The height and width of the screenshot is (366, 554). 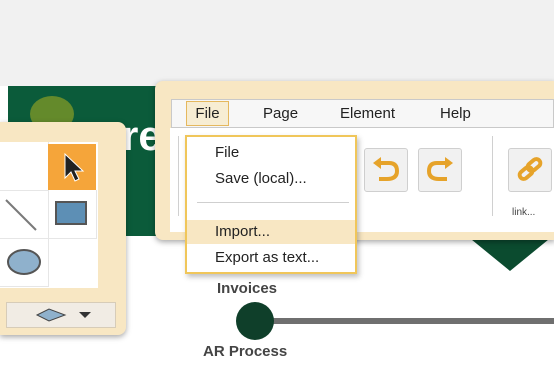 I want to click on rectangle-tool, so click(x=72, y=214).